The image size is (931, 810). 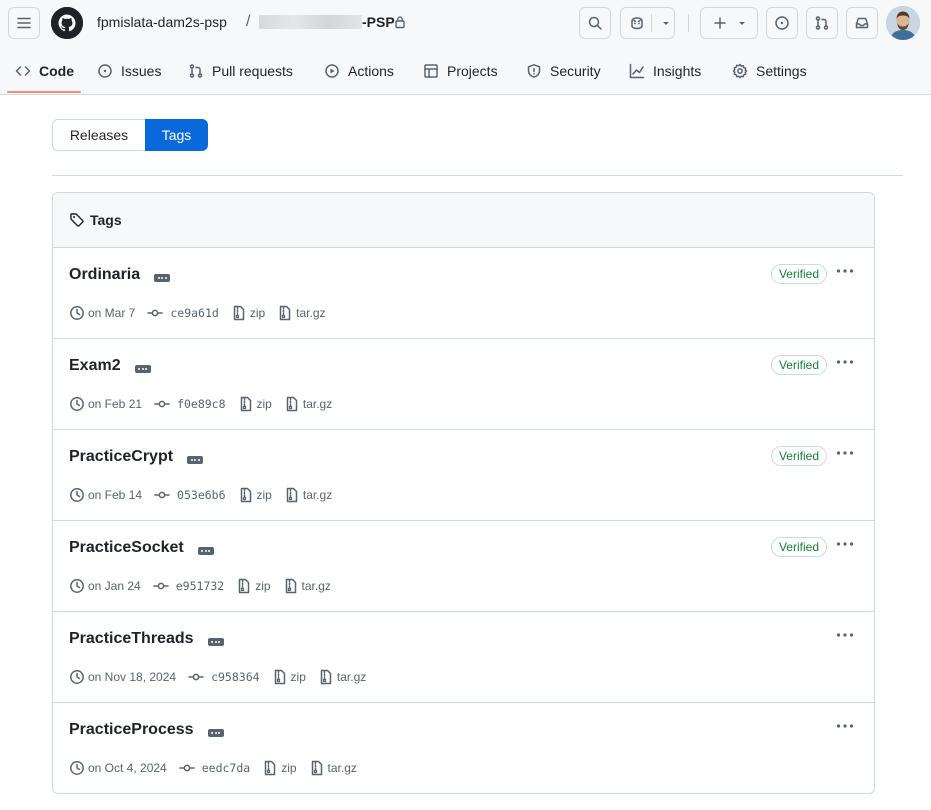 I want to click on tag-date: on Mar 7, so click(x=112, y=313).